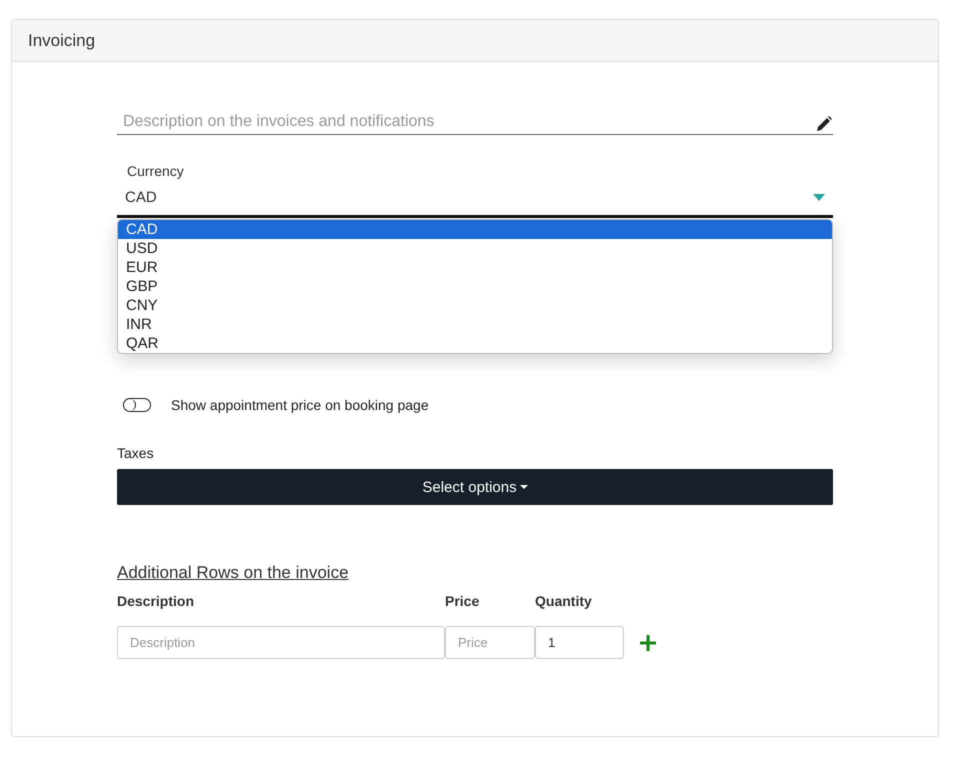 This screenshot has height=759, width=964. What do you see at coordinates (281, 642) in the screenshot?
I see `input-field: Description` at bounding box center [281, 642].